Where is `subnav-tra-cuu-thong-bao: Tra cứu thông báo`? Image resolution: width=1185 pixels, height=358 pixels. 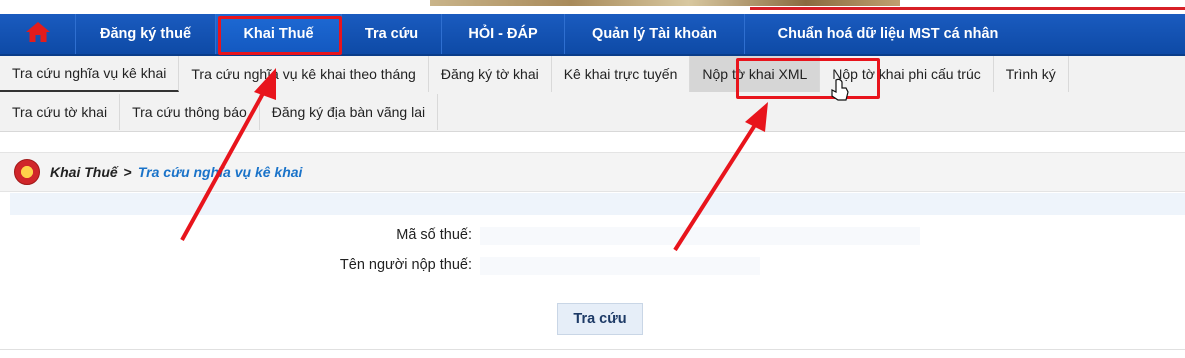
subnav-tra-cuu-thong-bao: Tra cứu thông báo is located at coordinates (190, 112).